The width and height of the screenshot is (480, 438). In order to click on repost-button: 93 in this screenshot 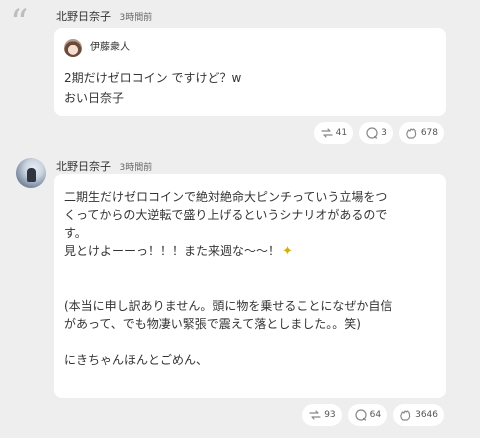, I will do `click(322, 415)`.